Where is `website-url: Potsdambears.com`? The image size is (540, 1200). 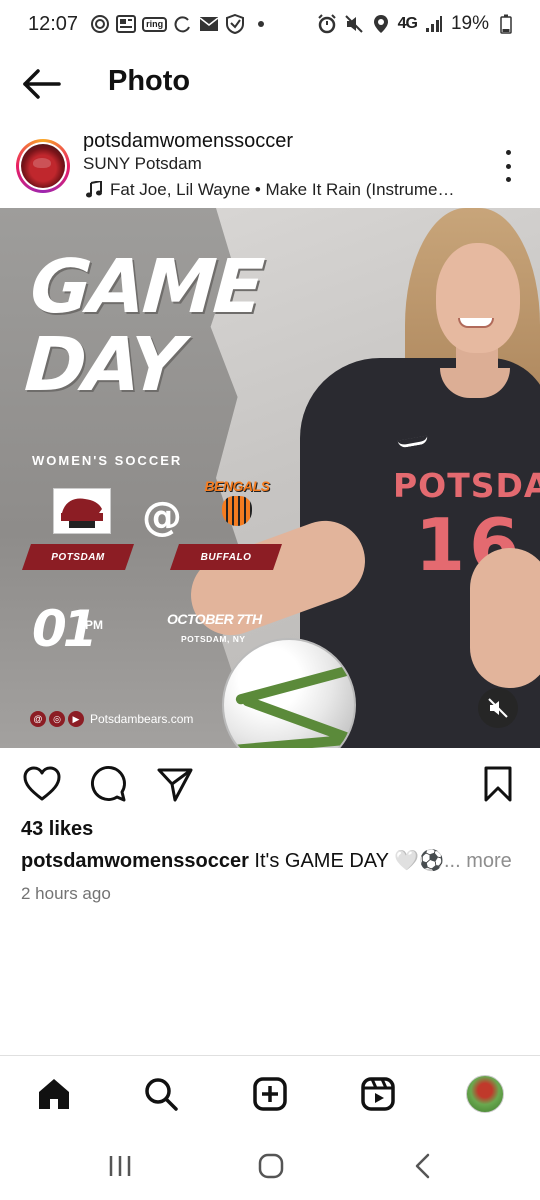
website-url: Potsdambears.com is located at coordinates (142, 719).